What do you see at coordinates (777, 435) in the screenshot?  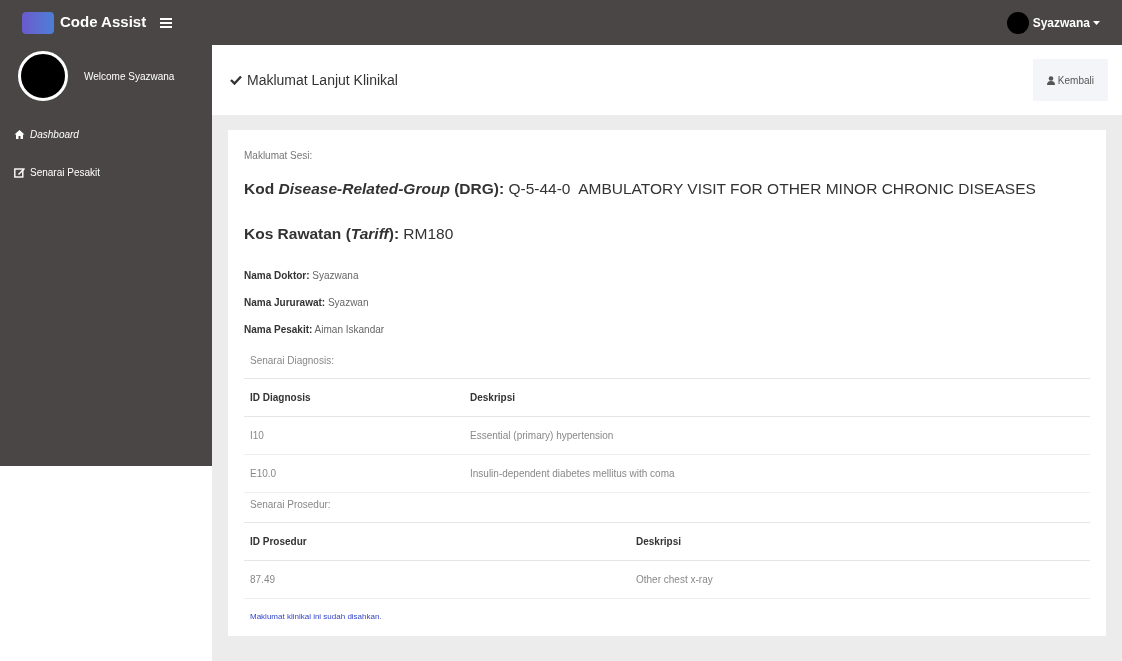 I see `table-cell: Essential (primary) hypertension` at bounding box center [777, 435].